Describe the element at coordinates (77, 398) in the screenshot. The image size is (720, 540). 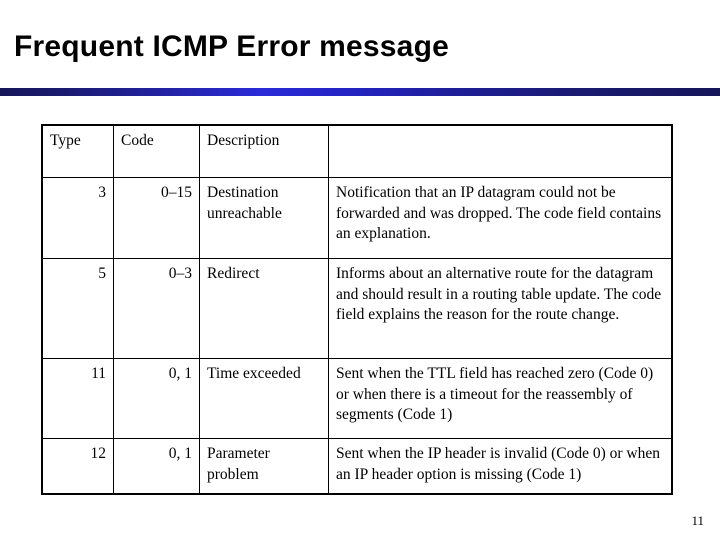
I see `cell-type: 11` at that location.